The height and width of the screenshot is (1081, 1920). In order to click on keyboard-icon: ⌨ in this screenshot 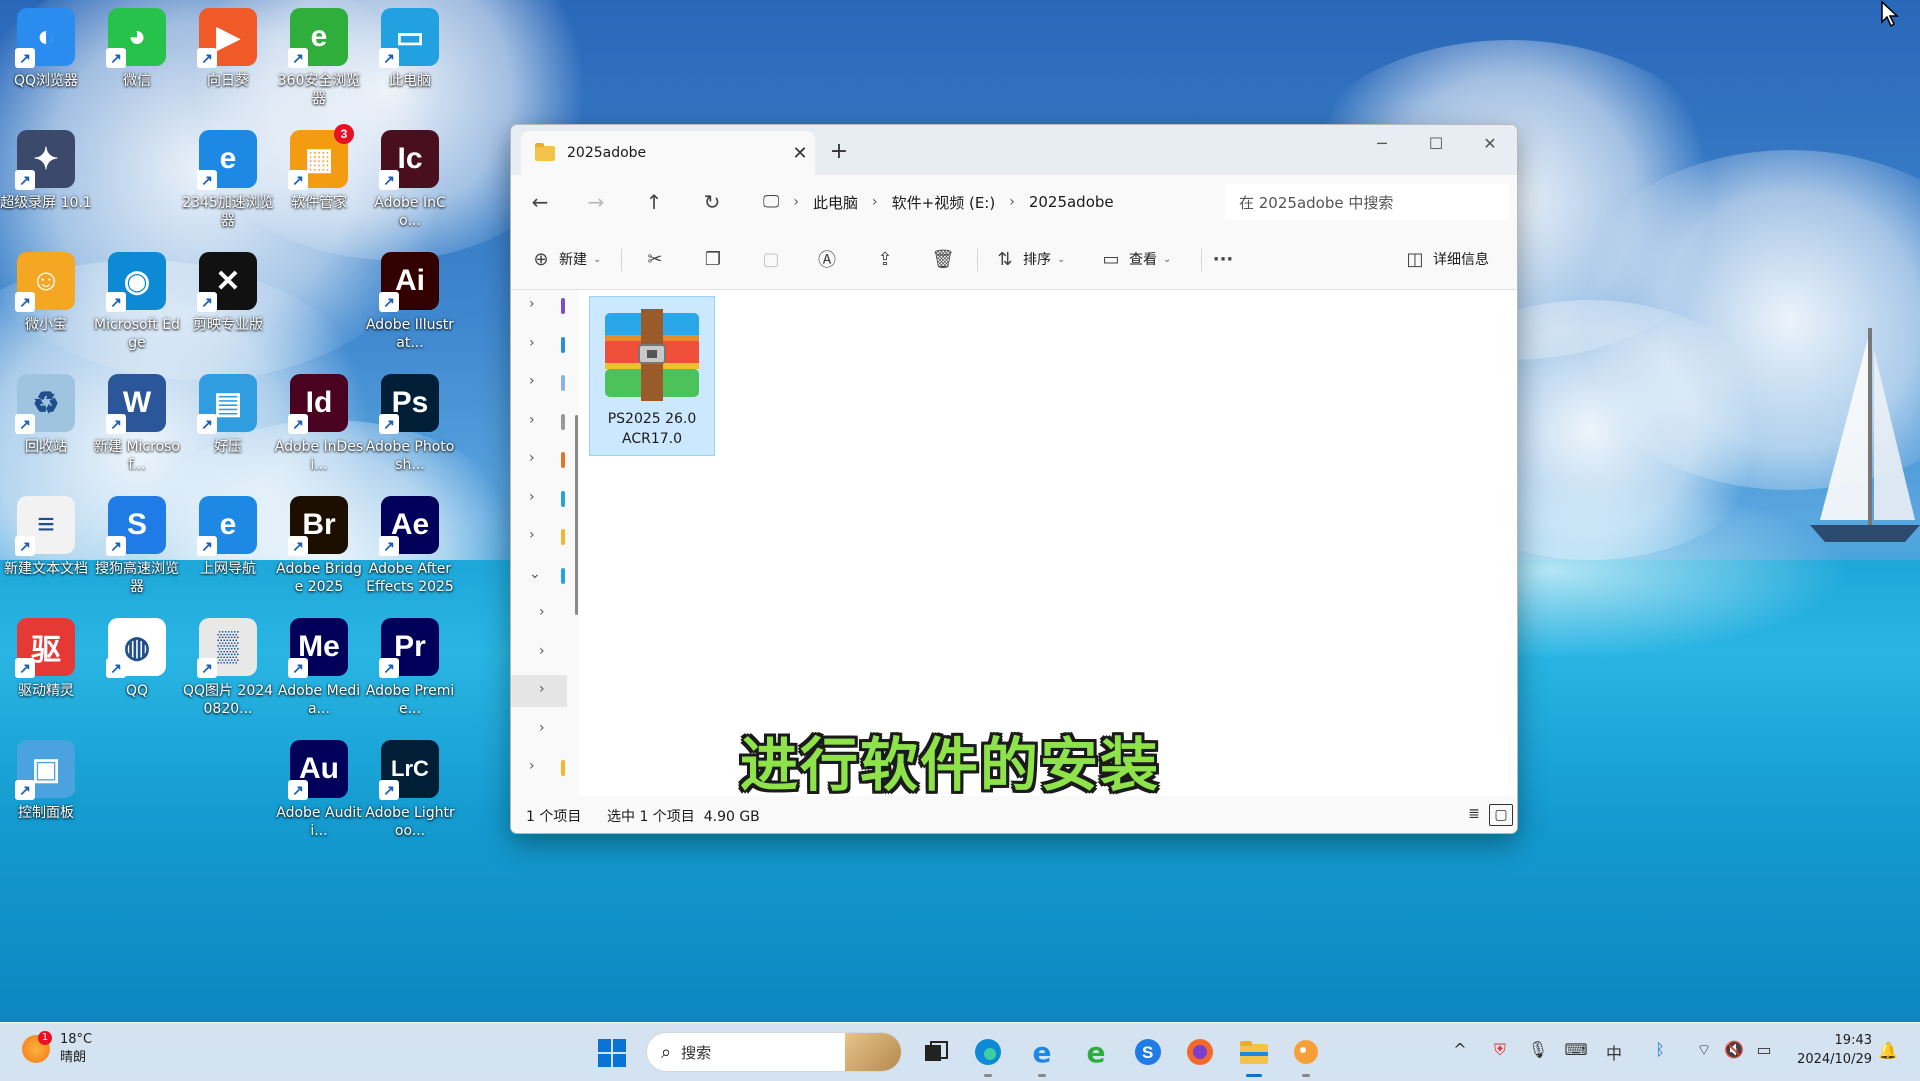, I will do `click(1576, 1049)`.